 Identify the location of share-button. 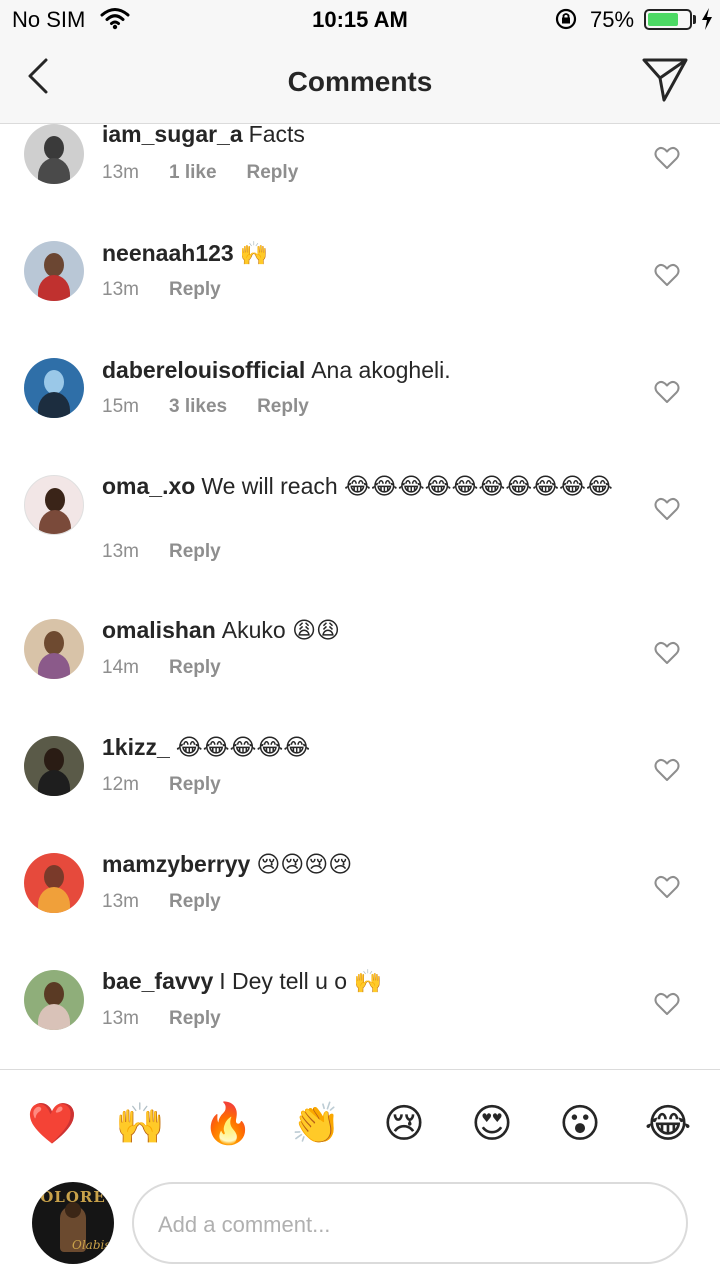
(666, 79).